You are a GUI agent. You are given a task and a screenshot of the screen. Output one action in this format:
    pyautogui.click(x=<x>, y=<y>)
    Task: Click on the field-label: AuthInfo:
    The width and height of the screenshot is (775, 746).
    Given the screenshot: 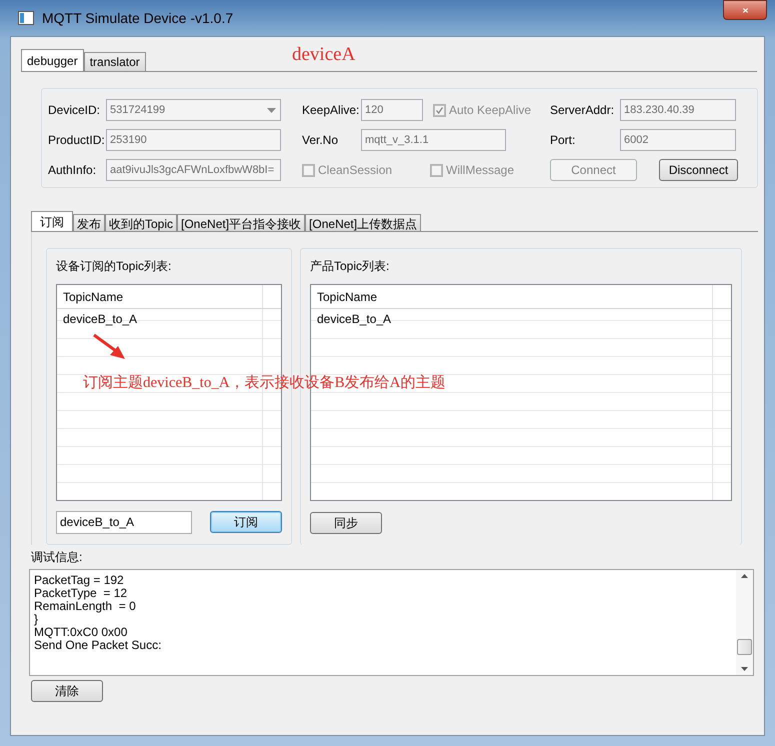 What is the action you would take?
    pyautogui.click(x=73, y=170)
    